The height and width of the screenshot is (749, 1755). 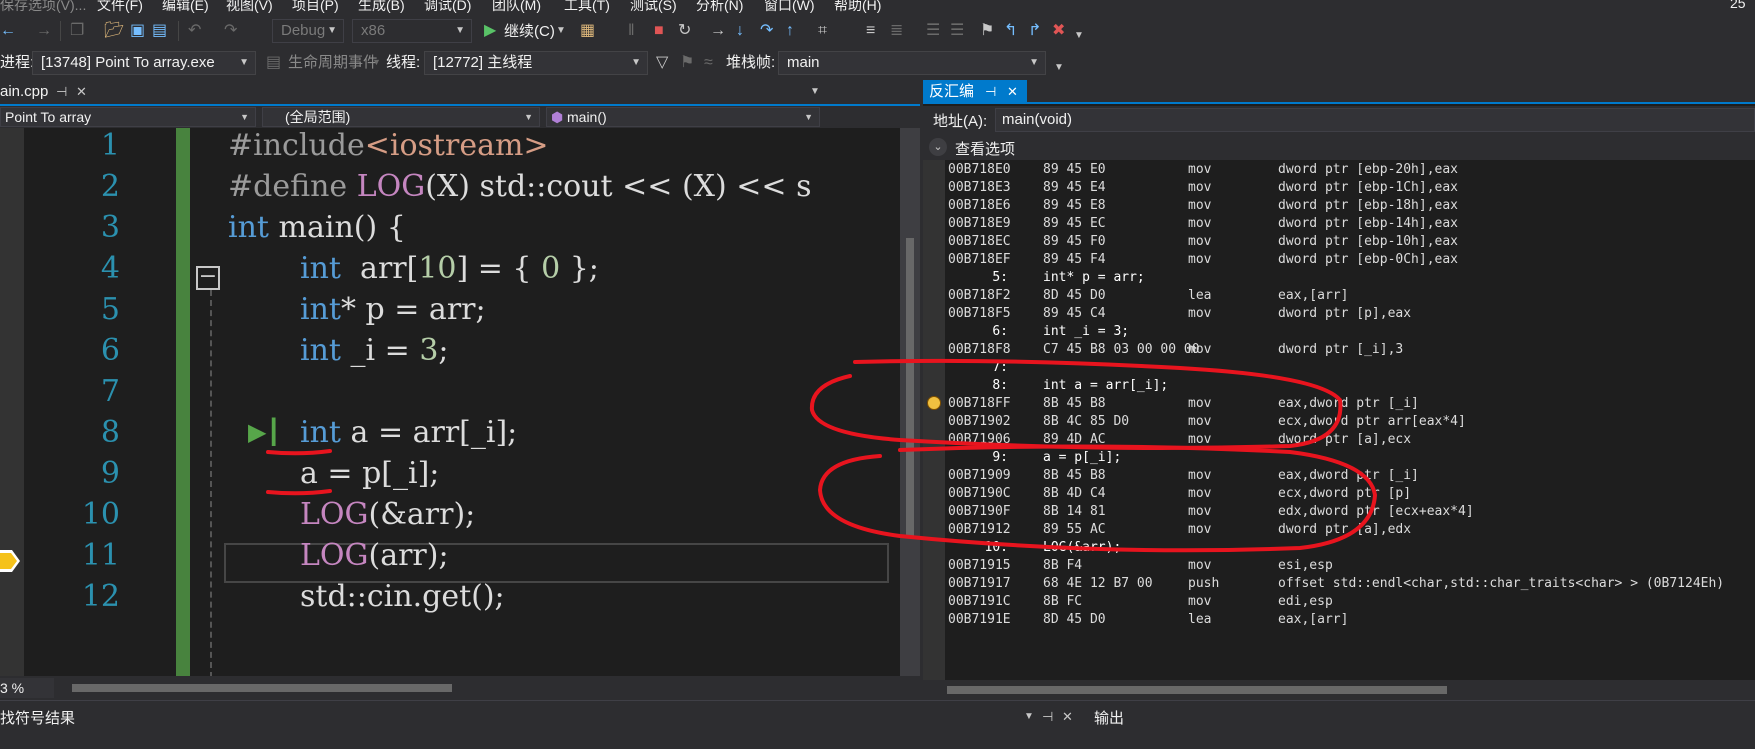 I want to click on tab-main-cpp: ain.cpp ⊣ ✕, so click(x=50, y=92).